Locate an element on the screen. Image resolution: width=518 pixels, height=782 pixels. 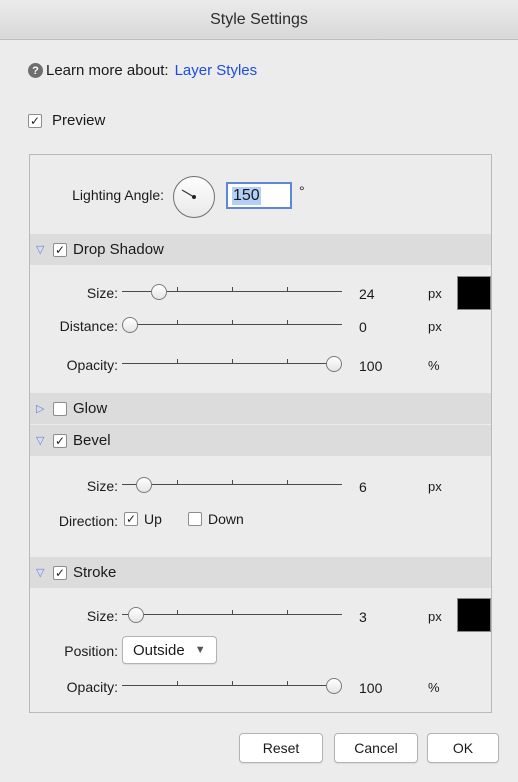
stroke-position-label: Position: is located at coordinates (91, 651).